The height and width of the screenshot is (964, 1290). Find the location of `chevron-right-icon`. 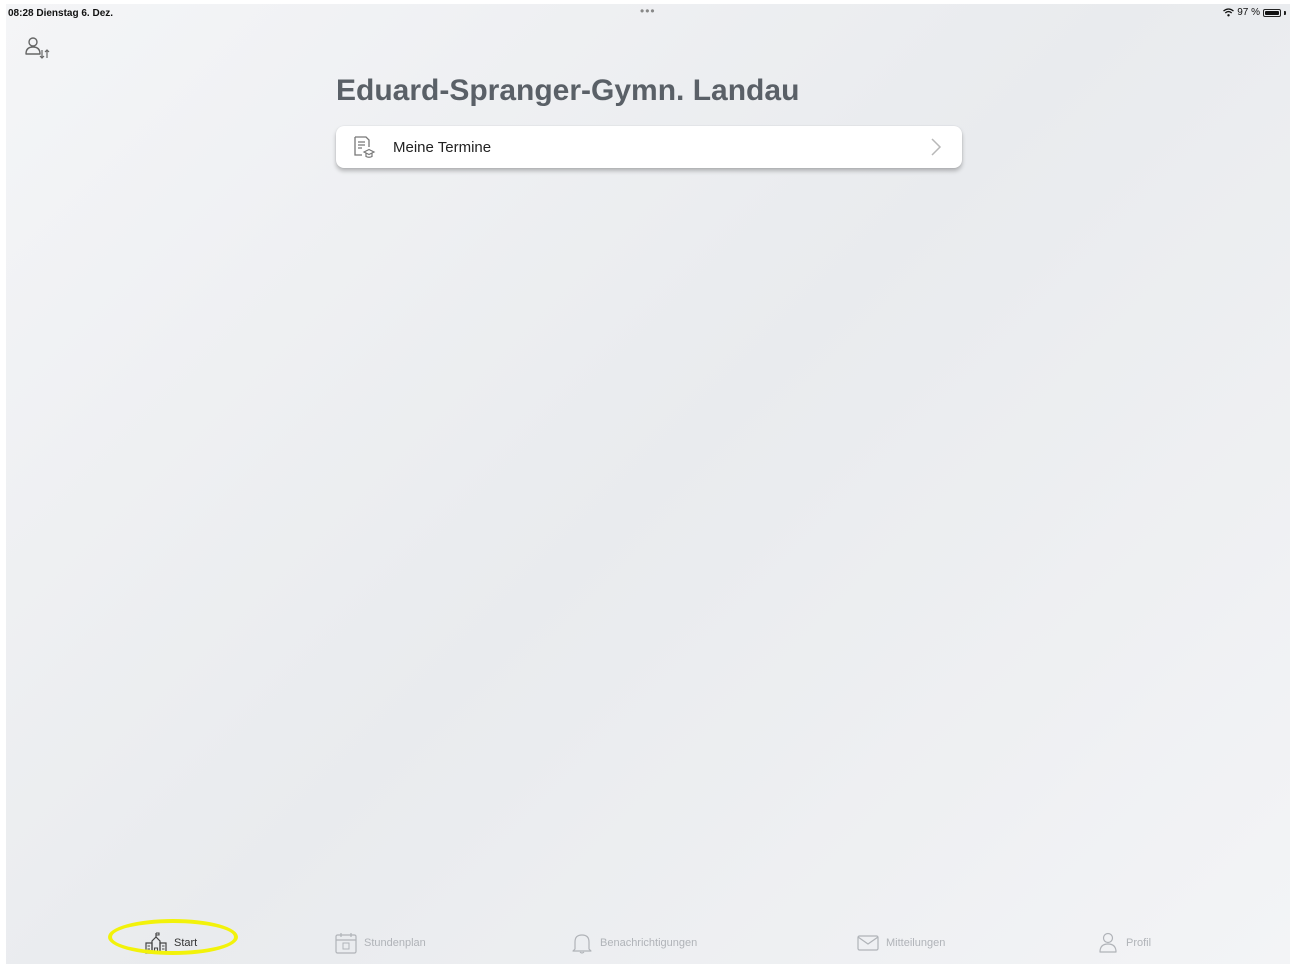

chevron-right-icon is located at coordinates (936, 147).